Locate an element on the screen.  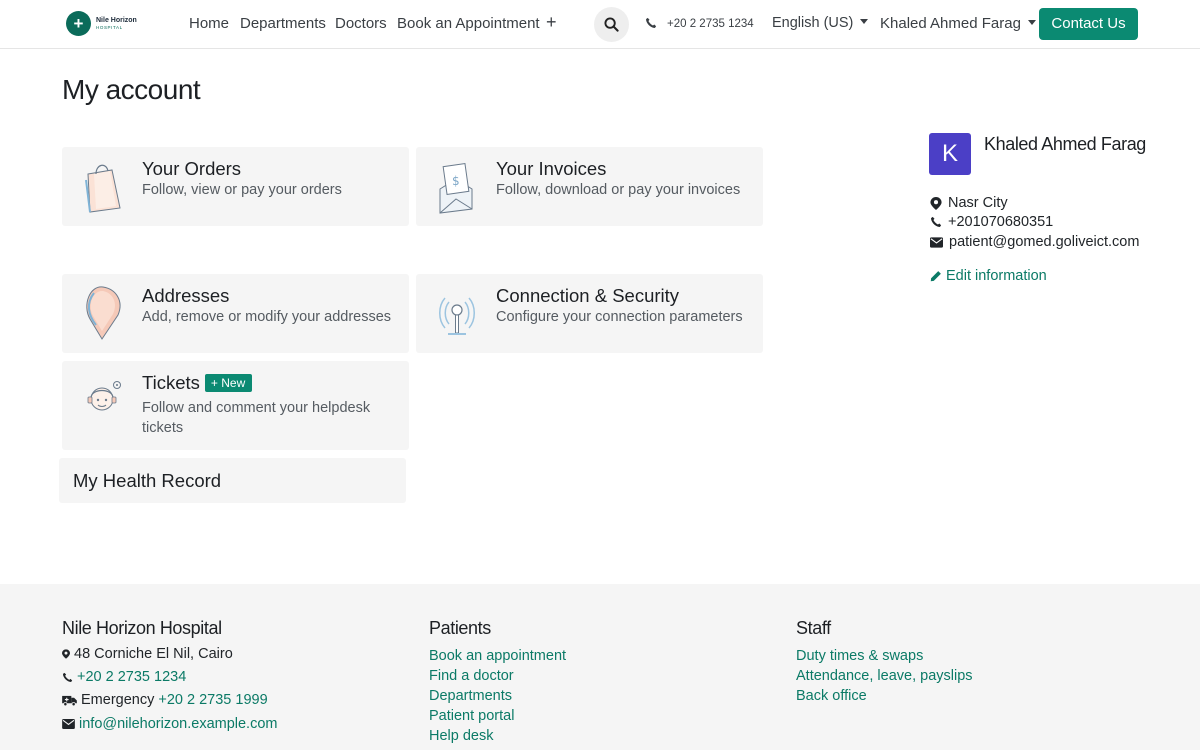
profile-city: Nasr City is located at coordinates (978, 203).